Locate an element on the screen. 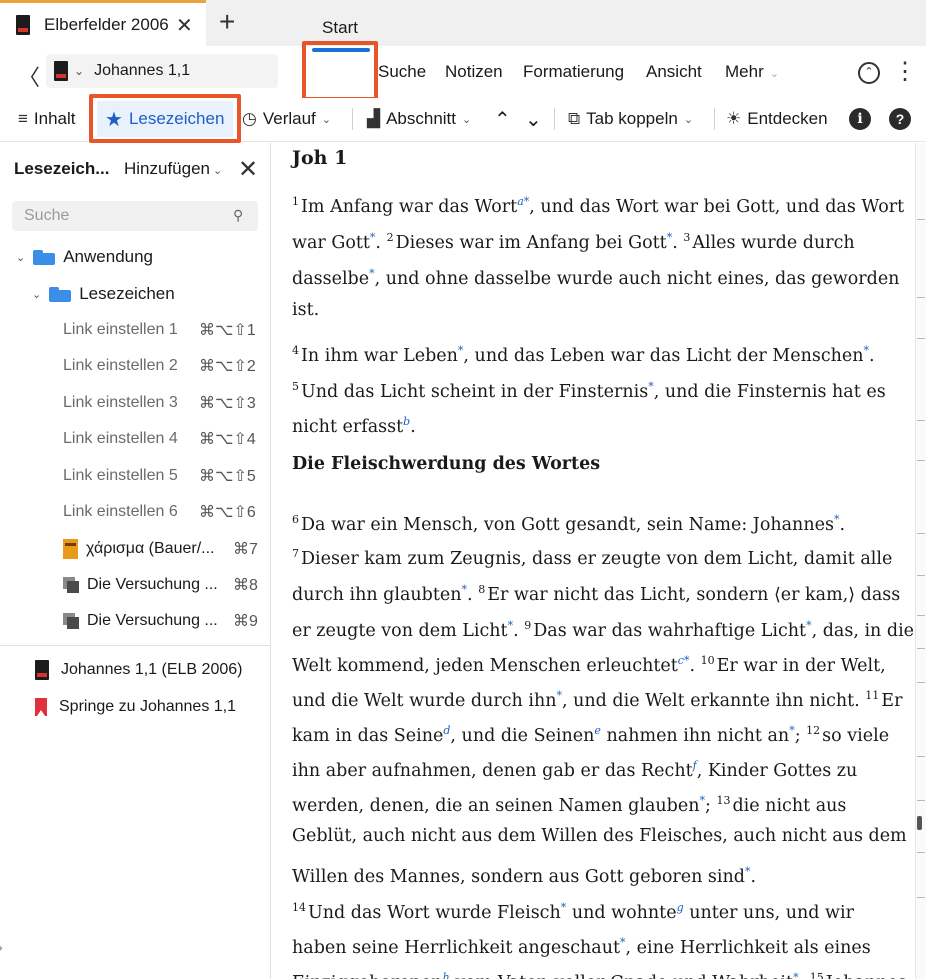 This screenshot has width=926, height=979. folder-anwendung: ⌄ Anwendung is located at coordinates (84, 257).